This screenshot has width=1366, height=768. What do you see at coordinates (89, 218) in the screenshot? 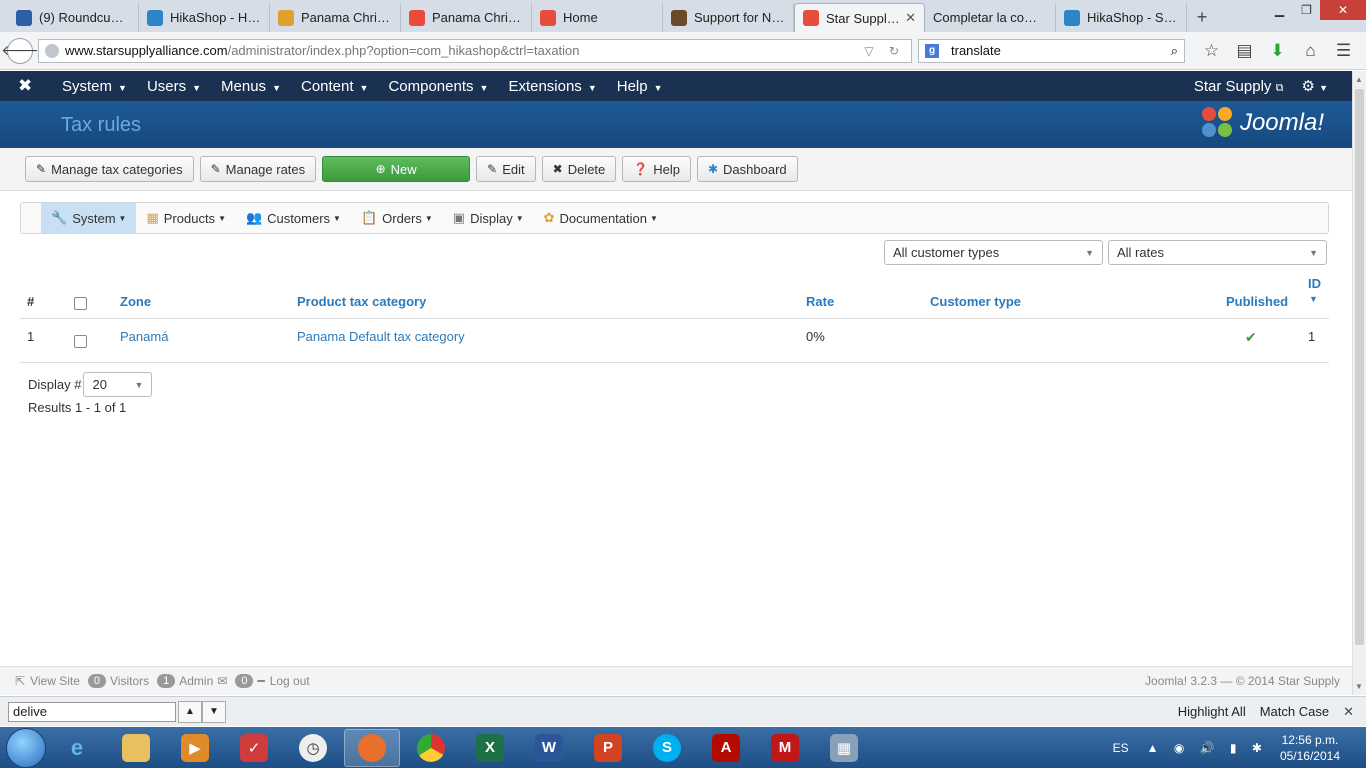
I see `submenu-system: 🔧 System ▼` at bounding box center [89, 218].